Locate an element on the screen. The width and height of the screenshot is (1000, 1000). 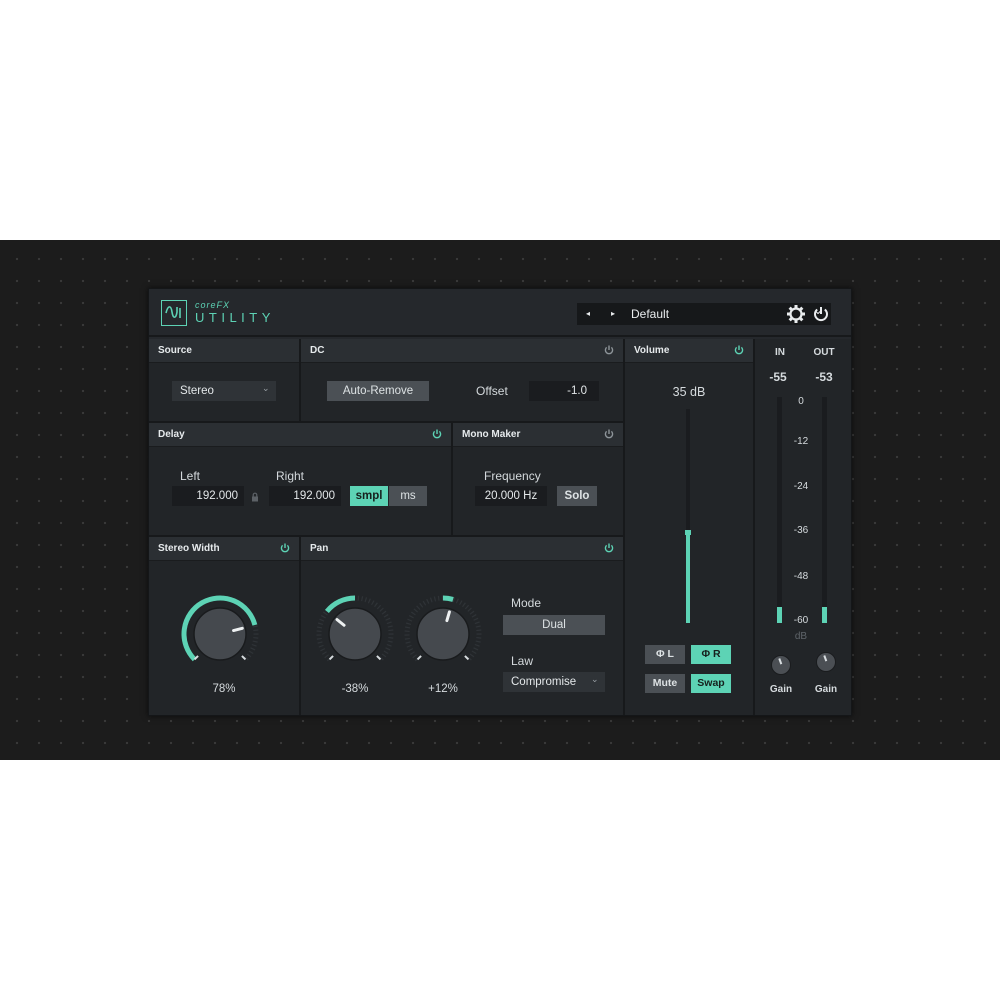
meter-scale-tick: -12 is located at coordinates (801, 441).